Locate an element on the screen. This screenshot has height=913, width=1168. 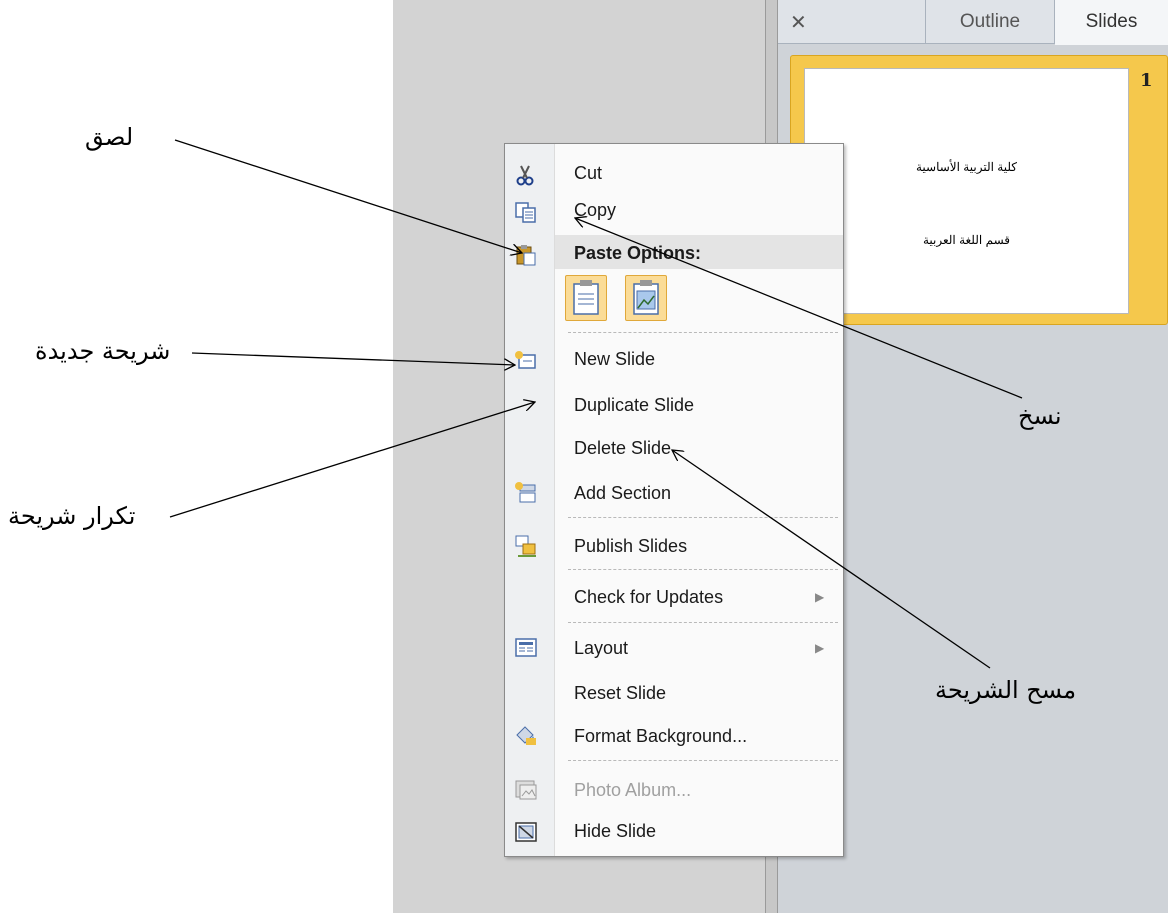
annotation-paste: لصق is located at coordinates (109, 137).